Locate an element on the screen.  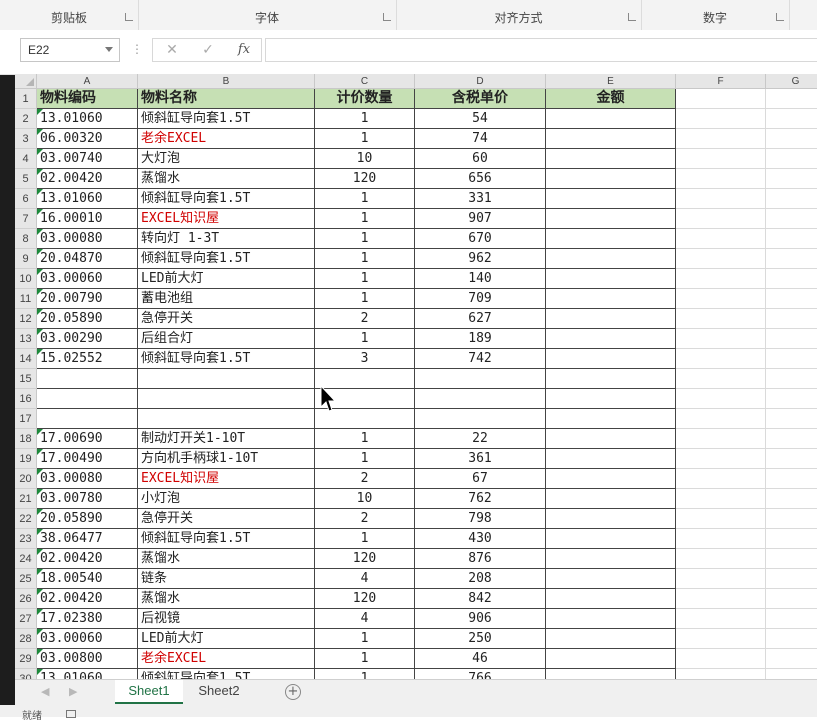
table-cell-code: 06.00320 is located at coordinates (87, 139).